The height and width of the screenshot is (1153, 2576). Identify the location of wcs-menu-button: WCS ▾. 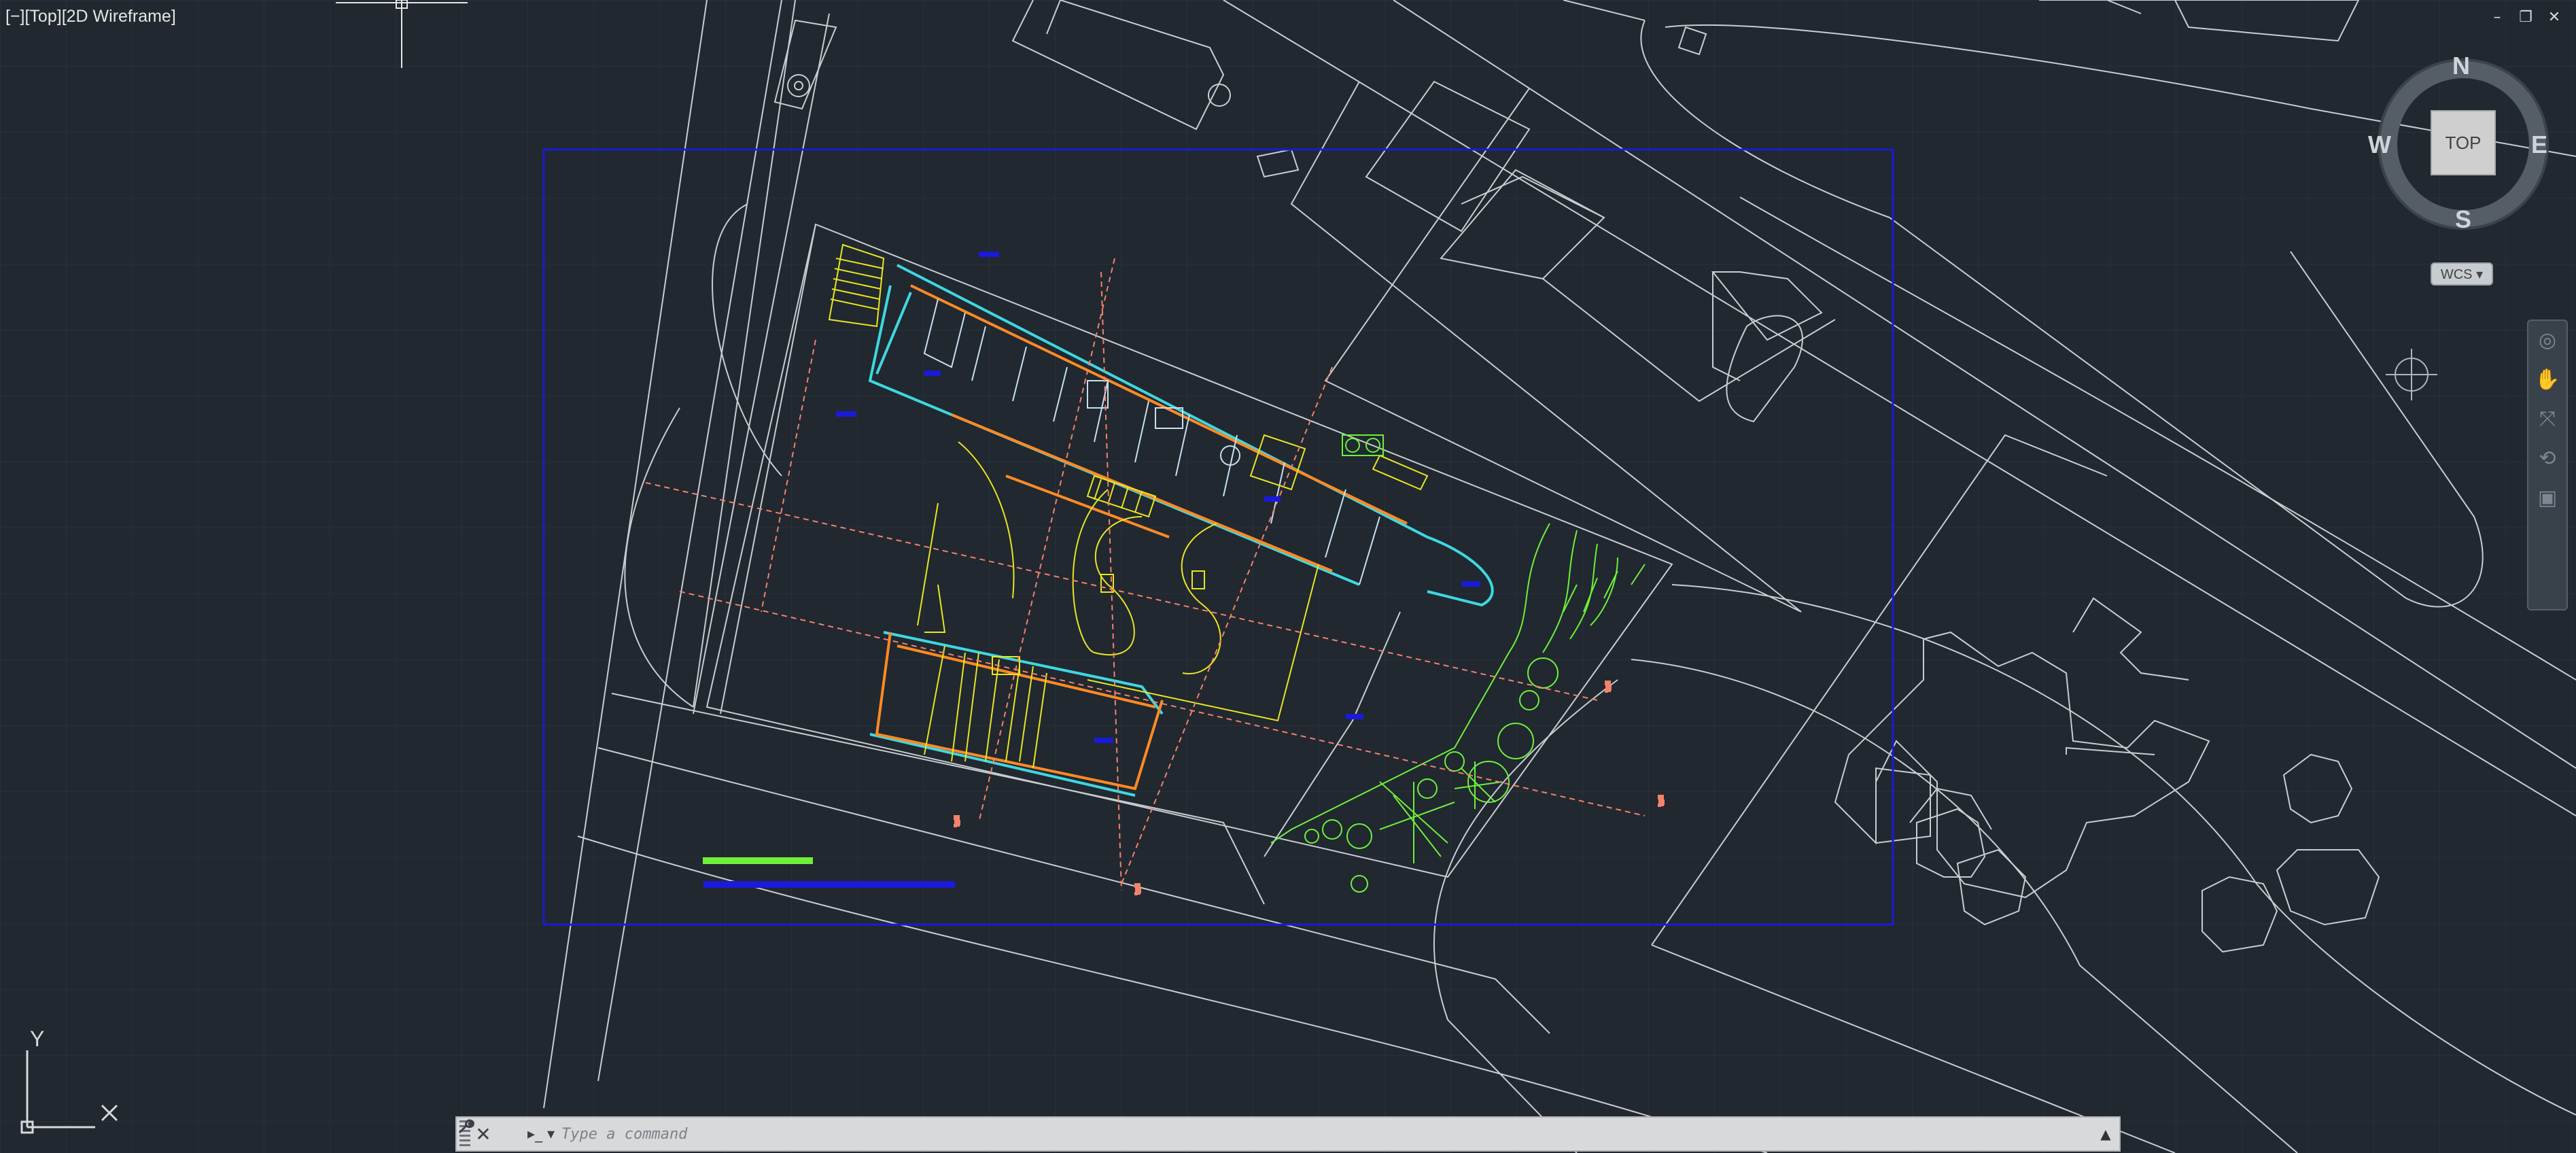
(2462, 274).